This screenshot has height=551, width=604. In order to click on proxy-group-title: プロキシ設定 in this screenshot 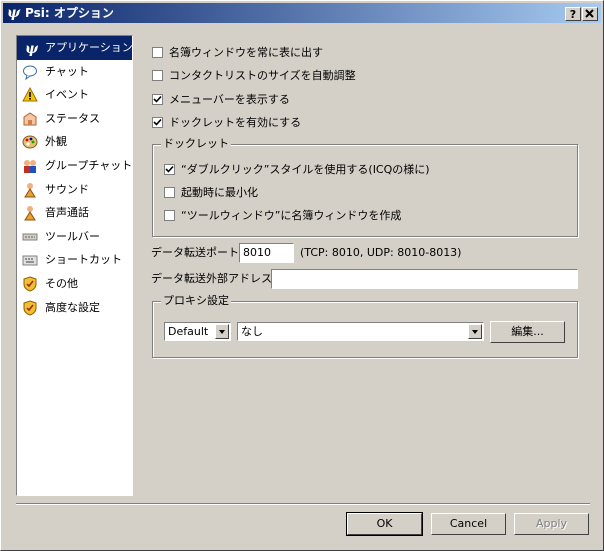, I will do `click(196, 301)`.